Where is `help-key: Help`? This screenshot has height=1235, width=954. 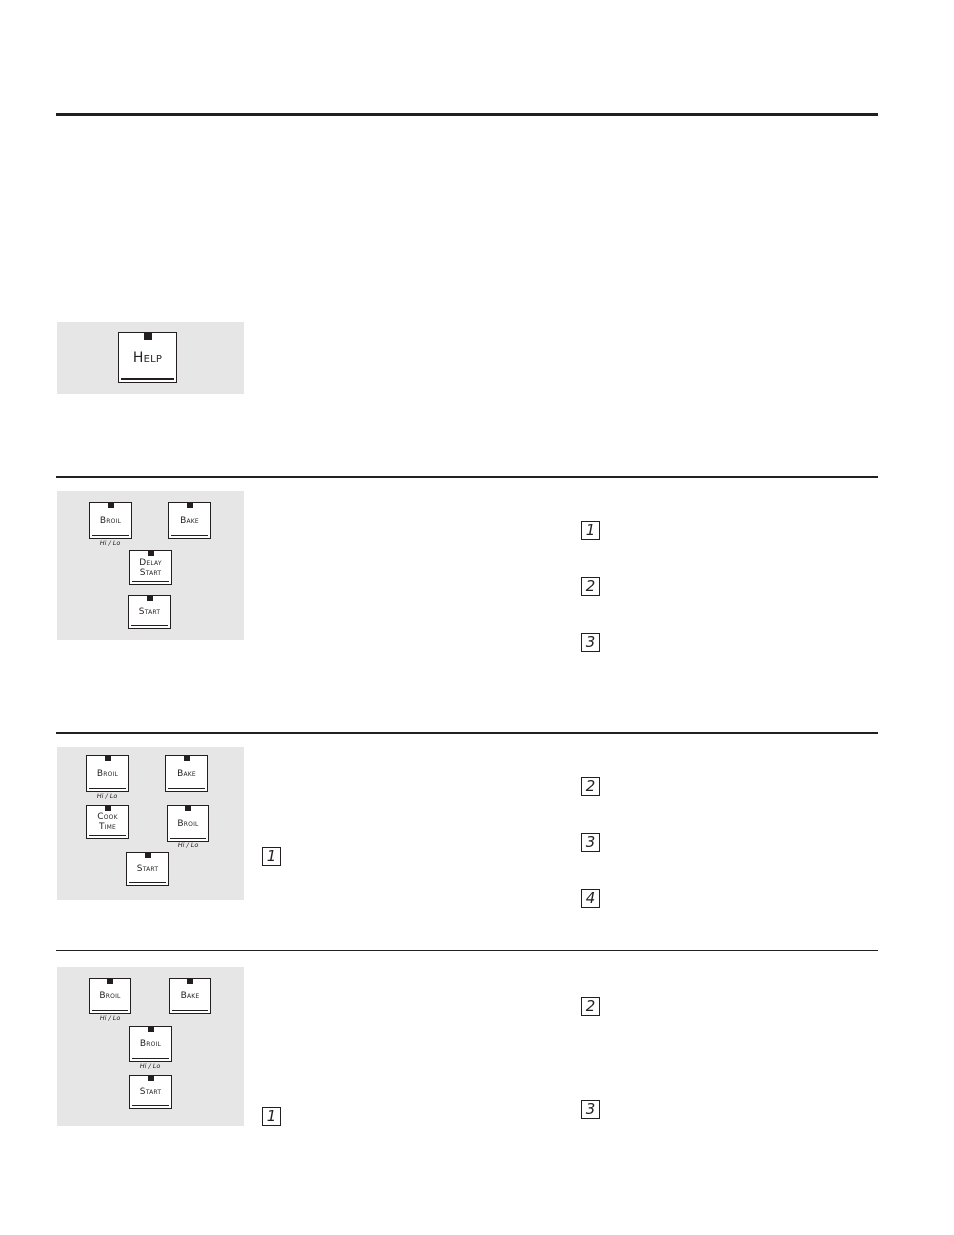
help-key: Help is located at coordinates (147, 357).